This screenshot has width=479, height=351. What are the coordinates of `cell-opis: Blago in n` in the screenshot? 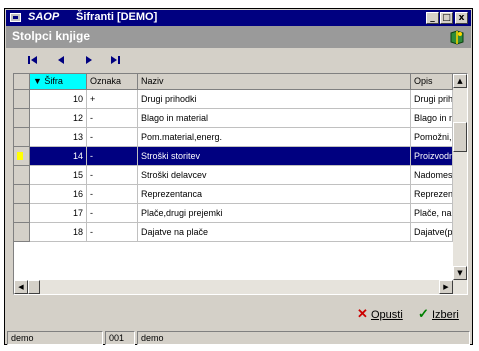 It's located at (432, 118).